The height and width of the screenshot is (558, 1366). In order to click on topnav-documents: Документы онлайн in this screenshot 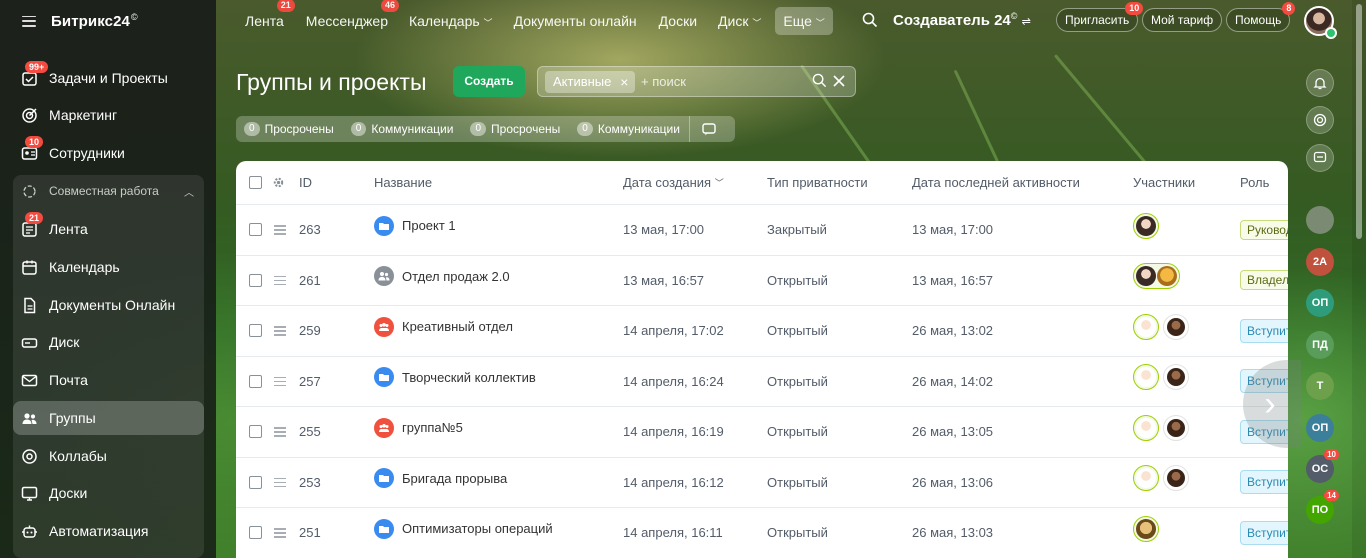, I will do `click(575, 21)`.